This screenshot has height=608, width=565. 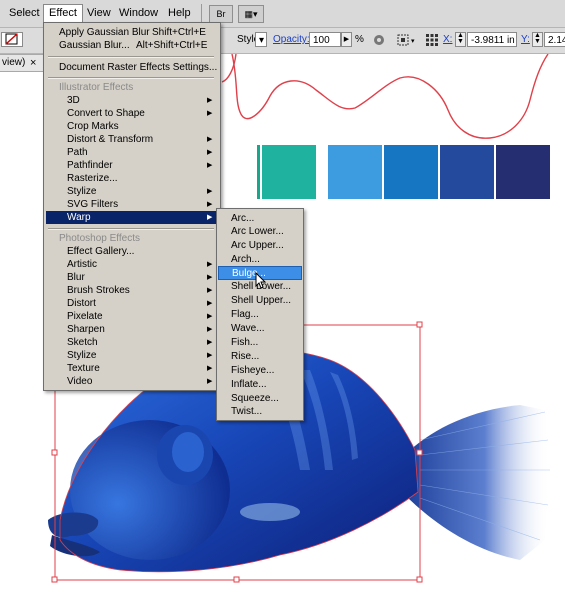 I want to click on menu-help: Help, so click(x=179, y=13).